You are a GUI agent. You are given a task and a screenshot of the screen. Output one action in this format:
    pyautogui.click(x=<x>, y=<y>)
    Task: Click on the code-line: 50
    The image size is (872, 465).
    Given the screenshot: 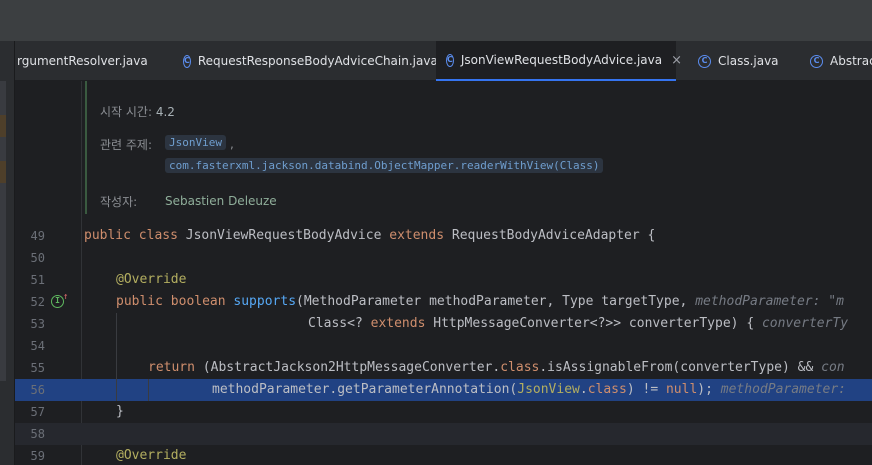 What is the action you would take?
    pyautogui.click(x=443, y=258)
    